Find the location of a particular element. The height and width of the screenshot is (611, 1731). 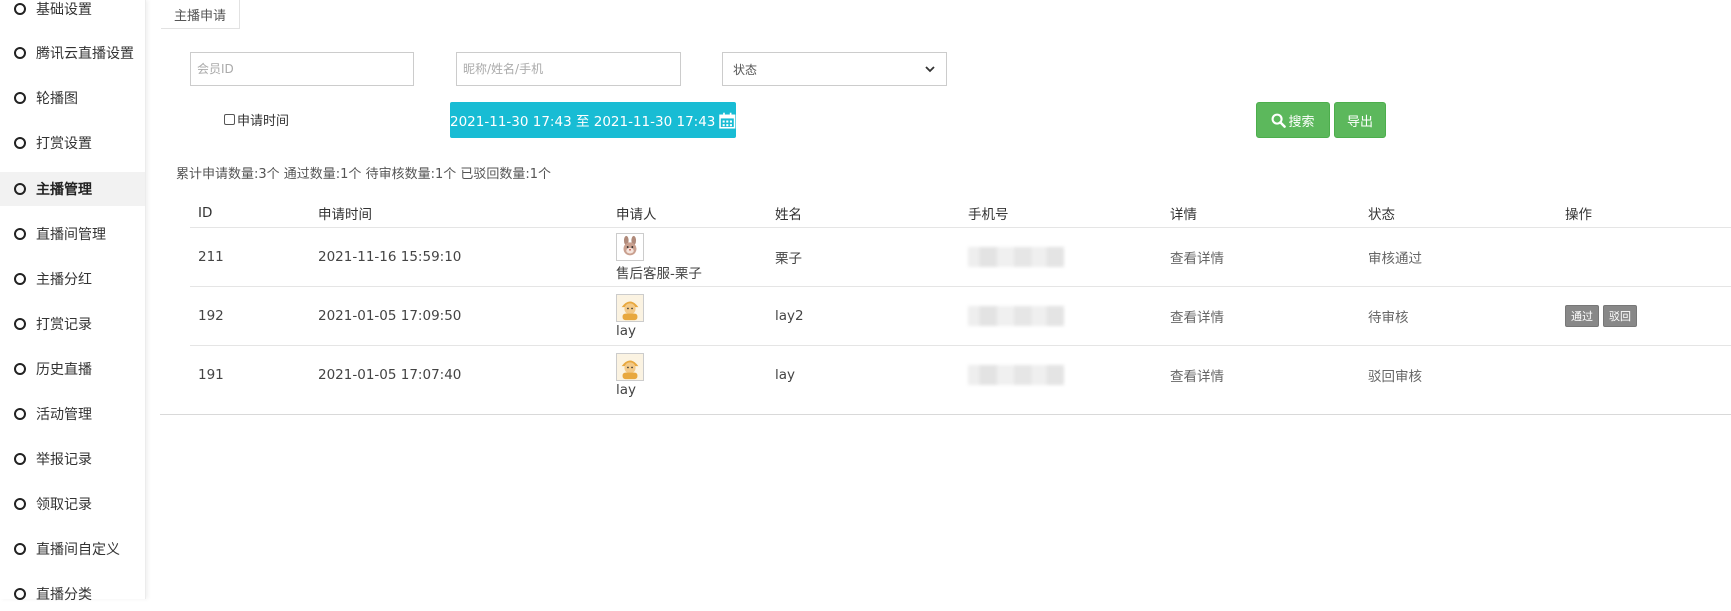

sidebar-item-room-custom: 直播间自定义 is located at coordinates (72, 549).